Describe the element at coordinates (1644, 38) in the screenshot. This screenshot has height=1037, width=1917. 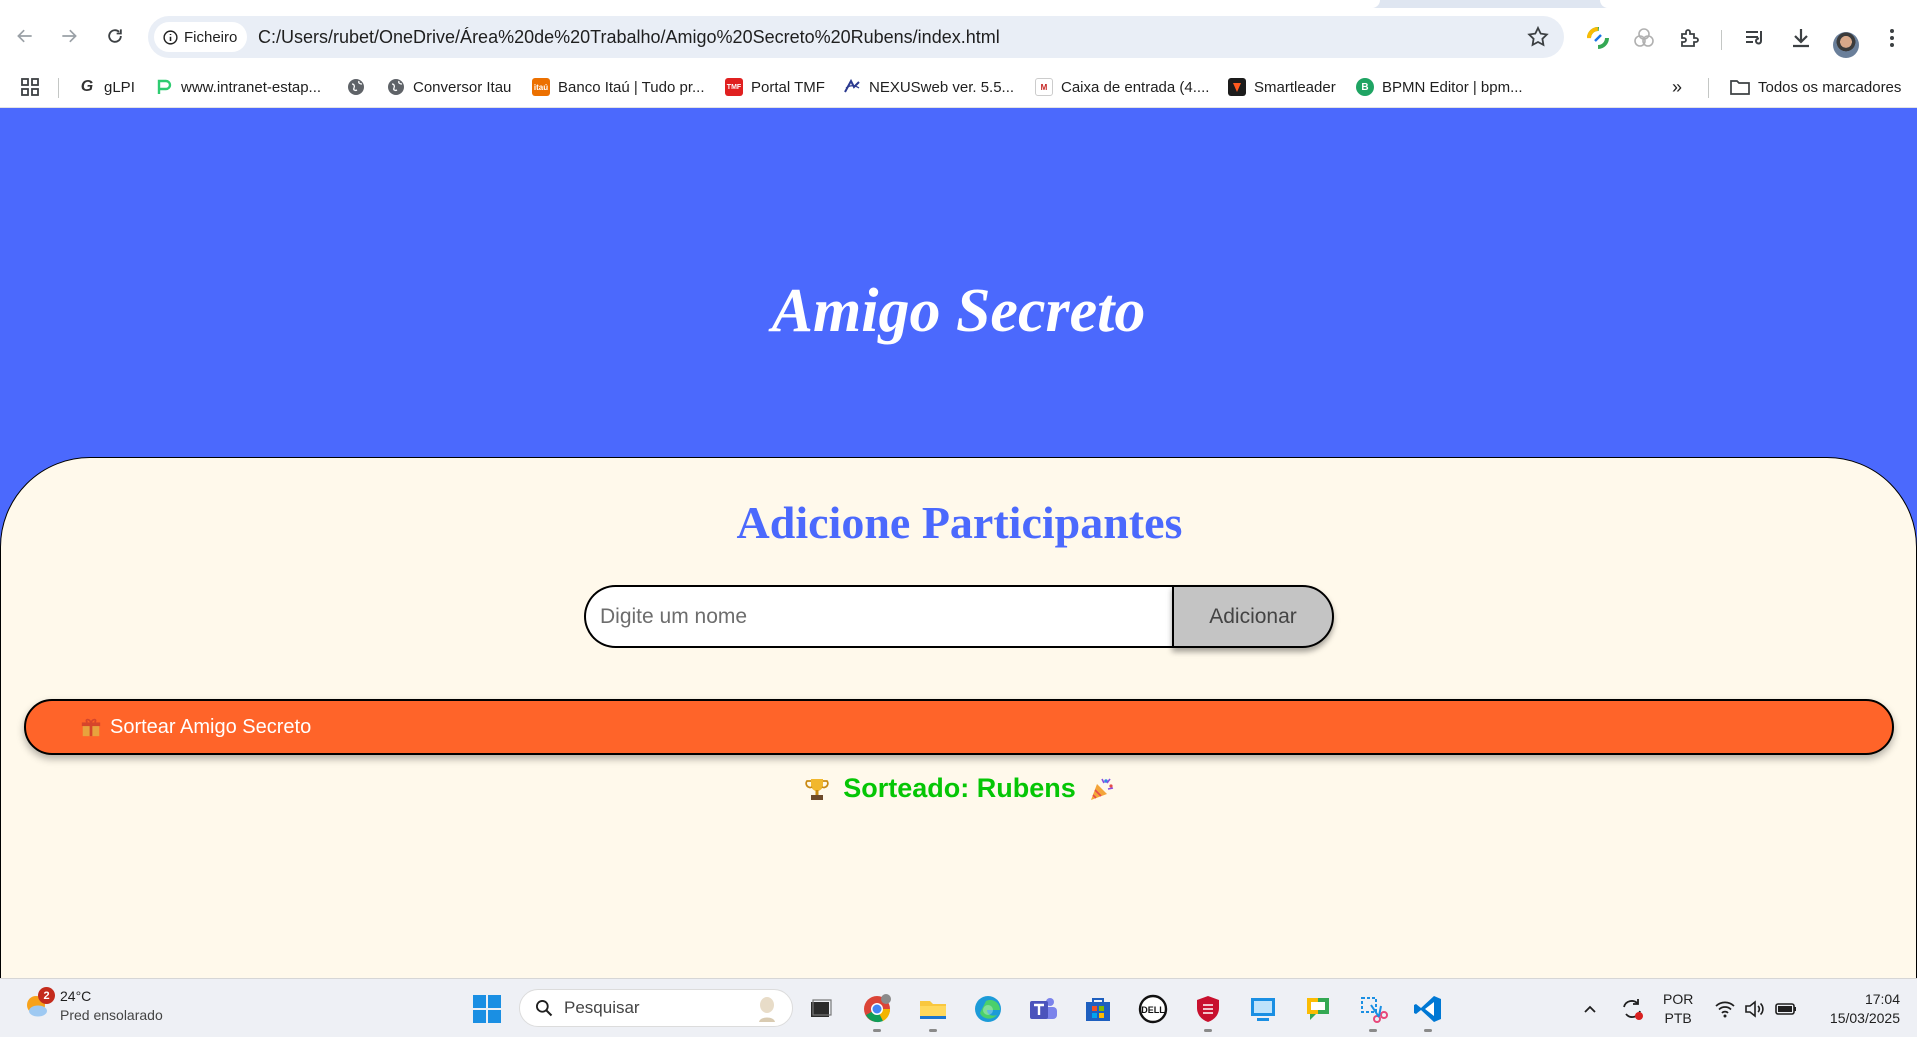
I see `extension-circles-icon` at that location.